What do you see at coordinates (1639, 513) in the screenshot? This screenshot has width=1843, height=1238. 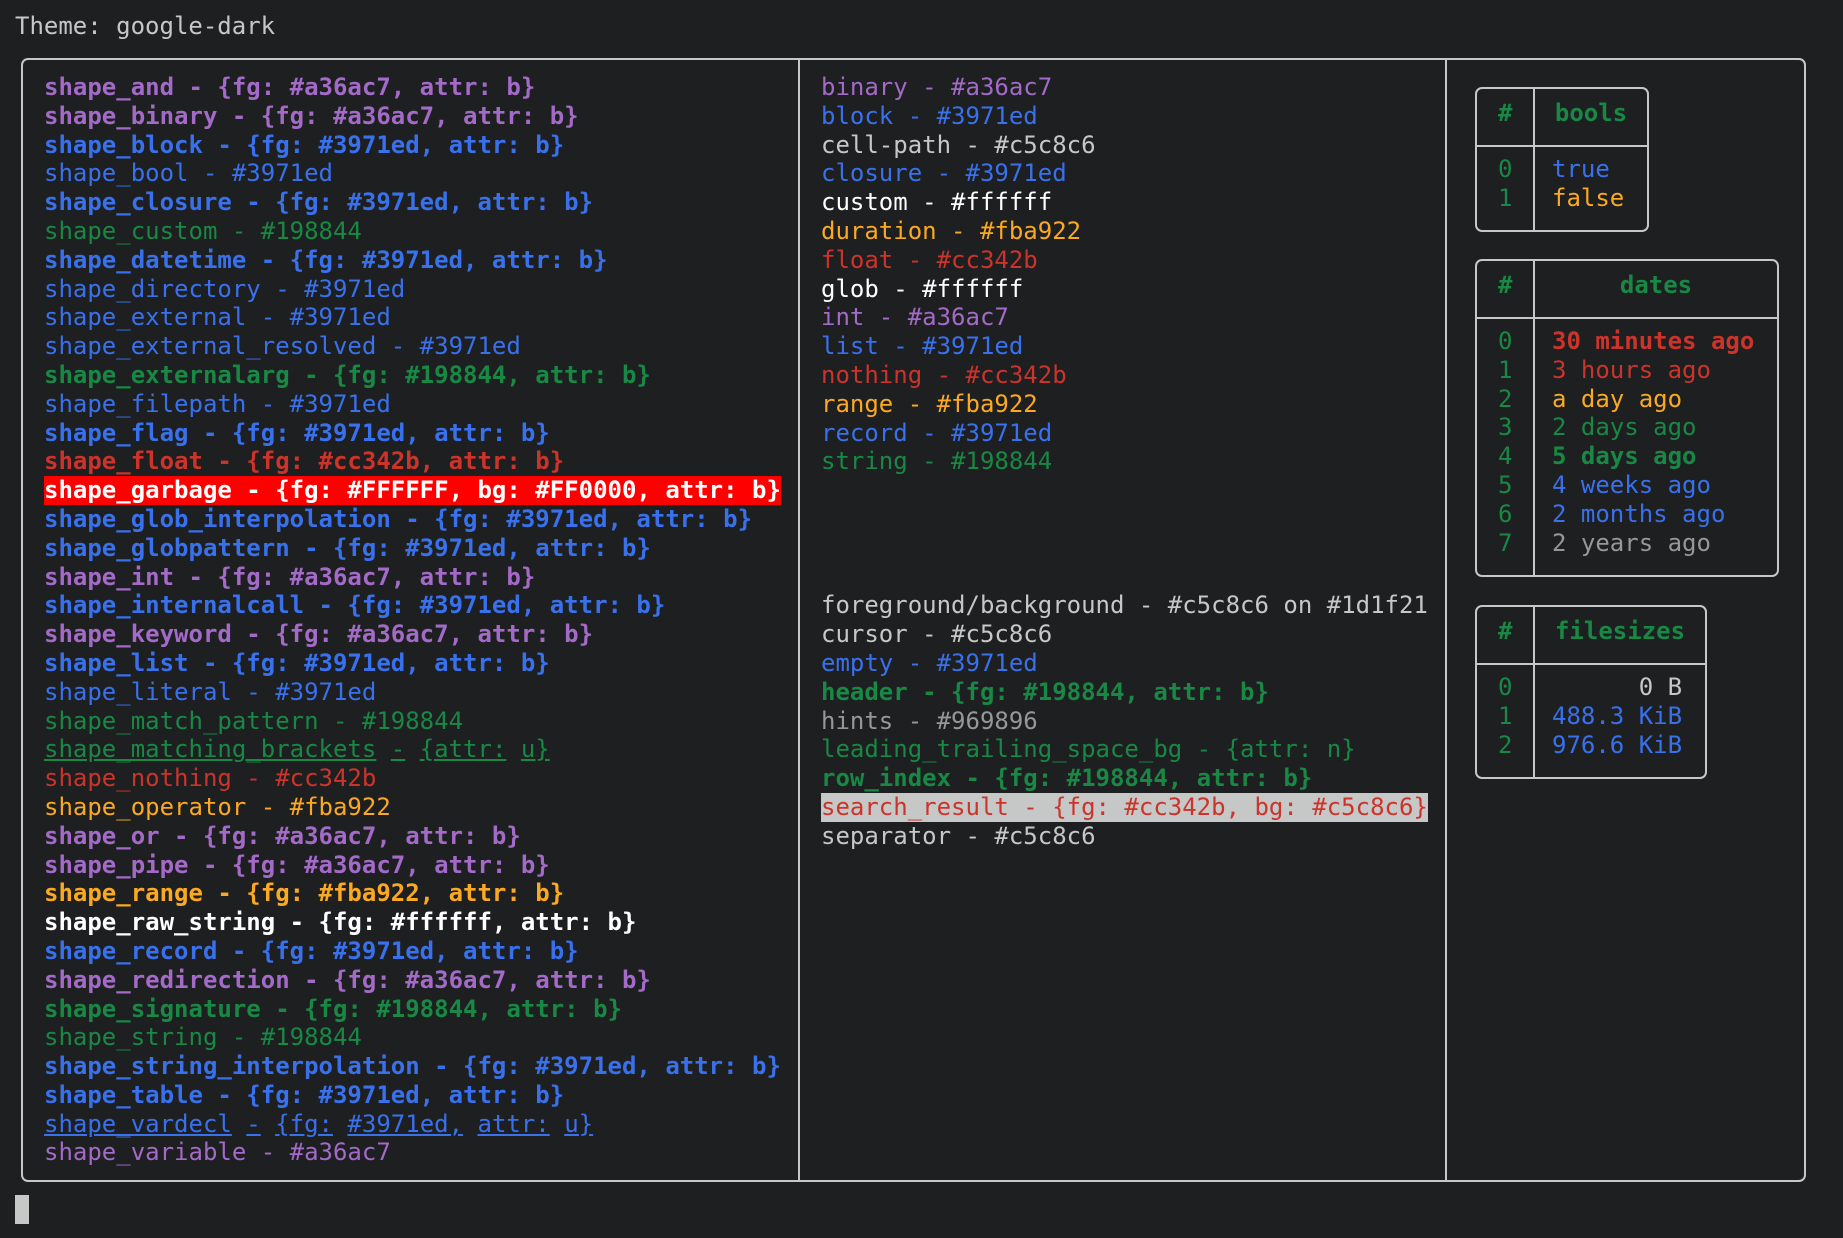 I see `dates-value: 2 months ago` at bounding box center [1639, 513].